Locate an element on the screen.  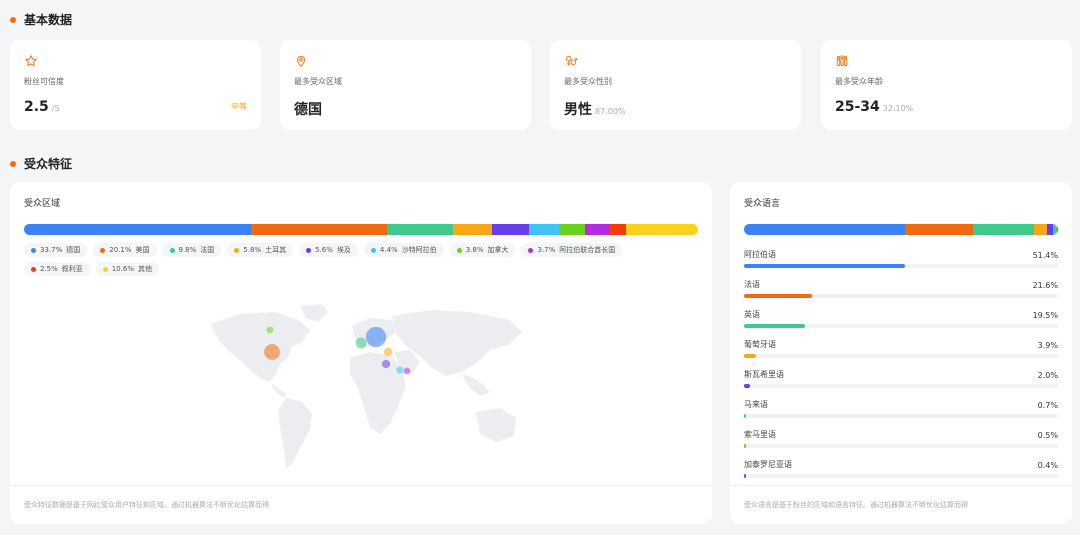
south-america-shape is located at coordinates (295, 433).